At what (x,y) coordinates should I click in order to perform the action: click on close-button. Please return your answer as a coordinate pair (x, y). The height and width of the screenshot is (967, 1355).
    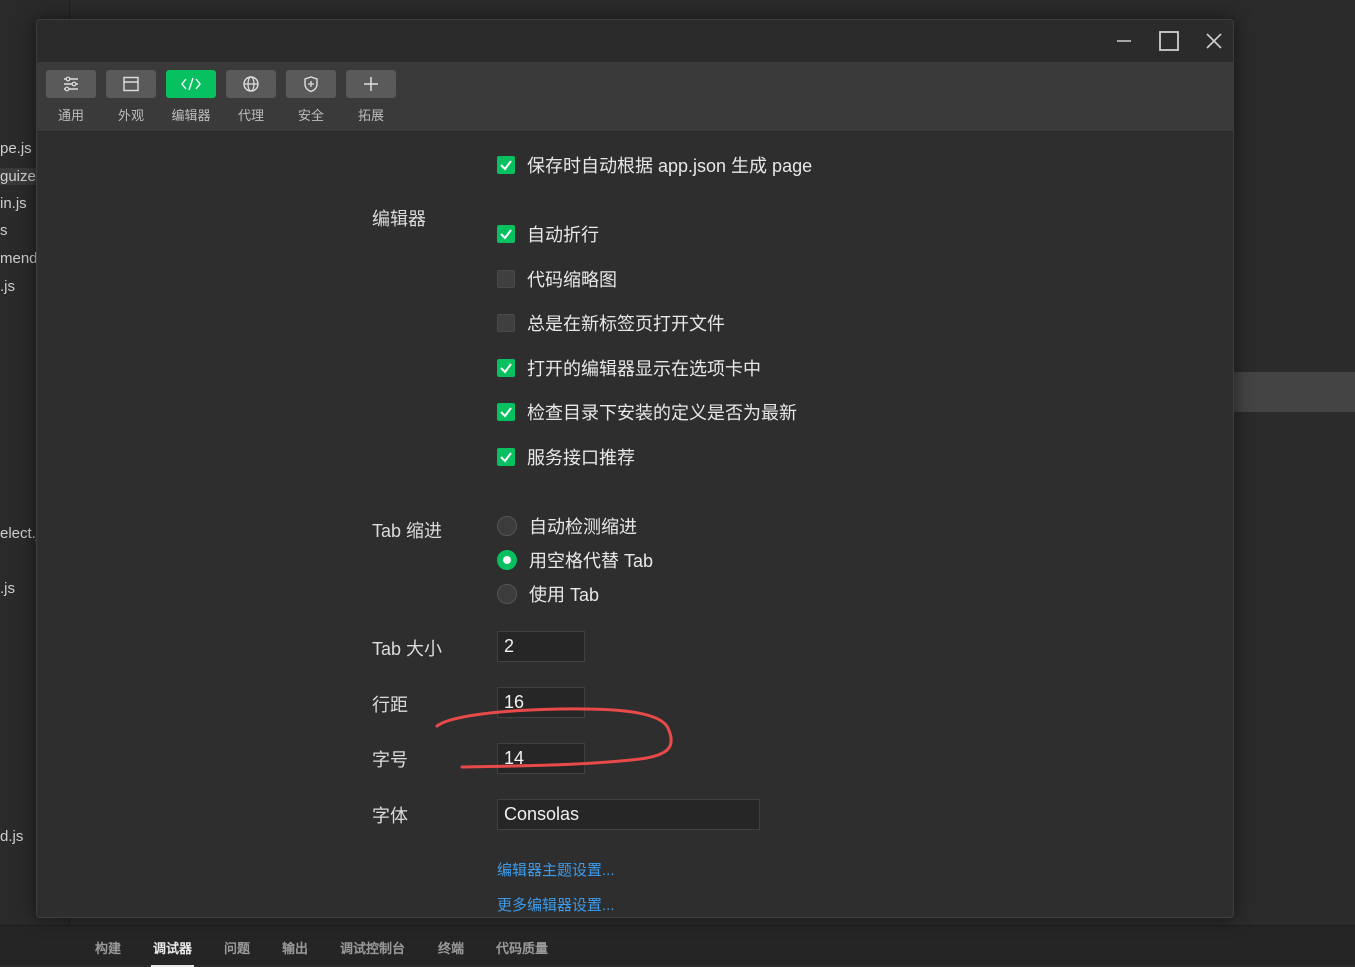
    Looking at the image, I should click on (1214, 41).